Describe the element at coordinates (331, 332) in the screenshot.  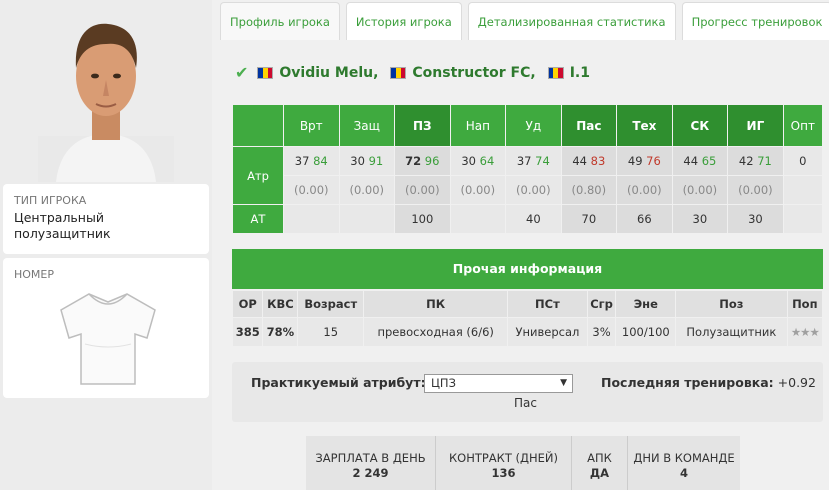
I see `info-value-cell: 15` at that location.